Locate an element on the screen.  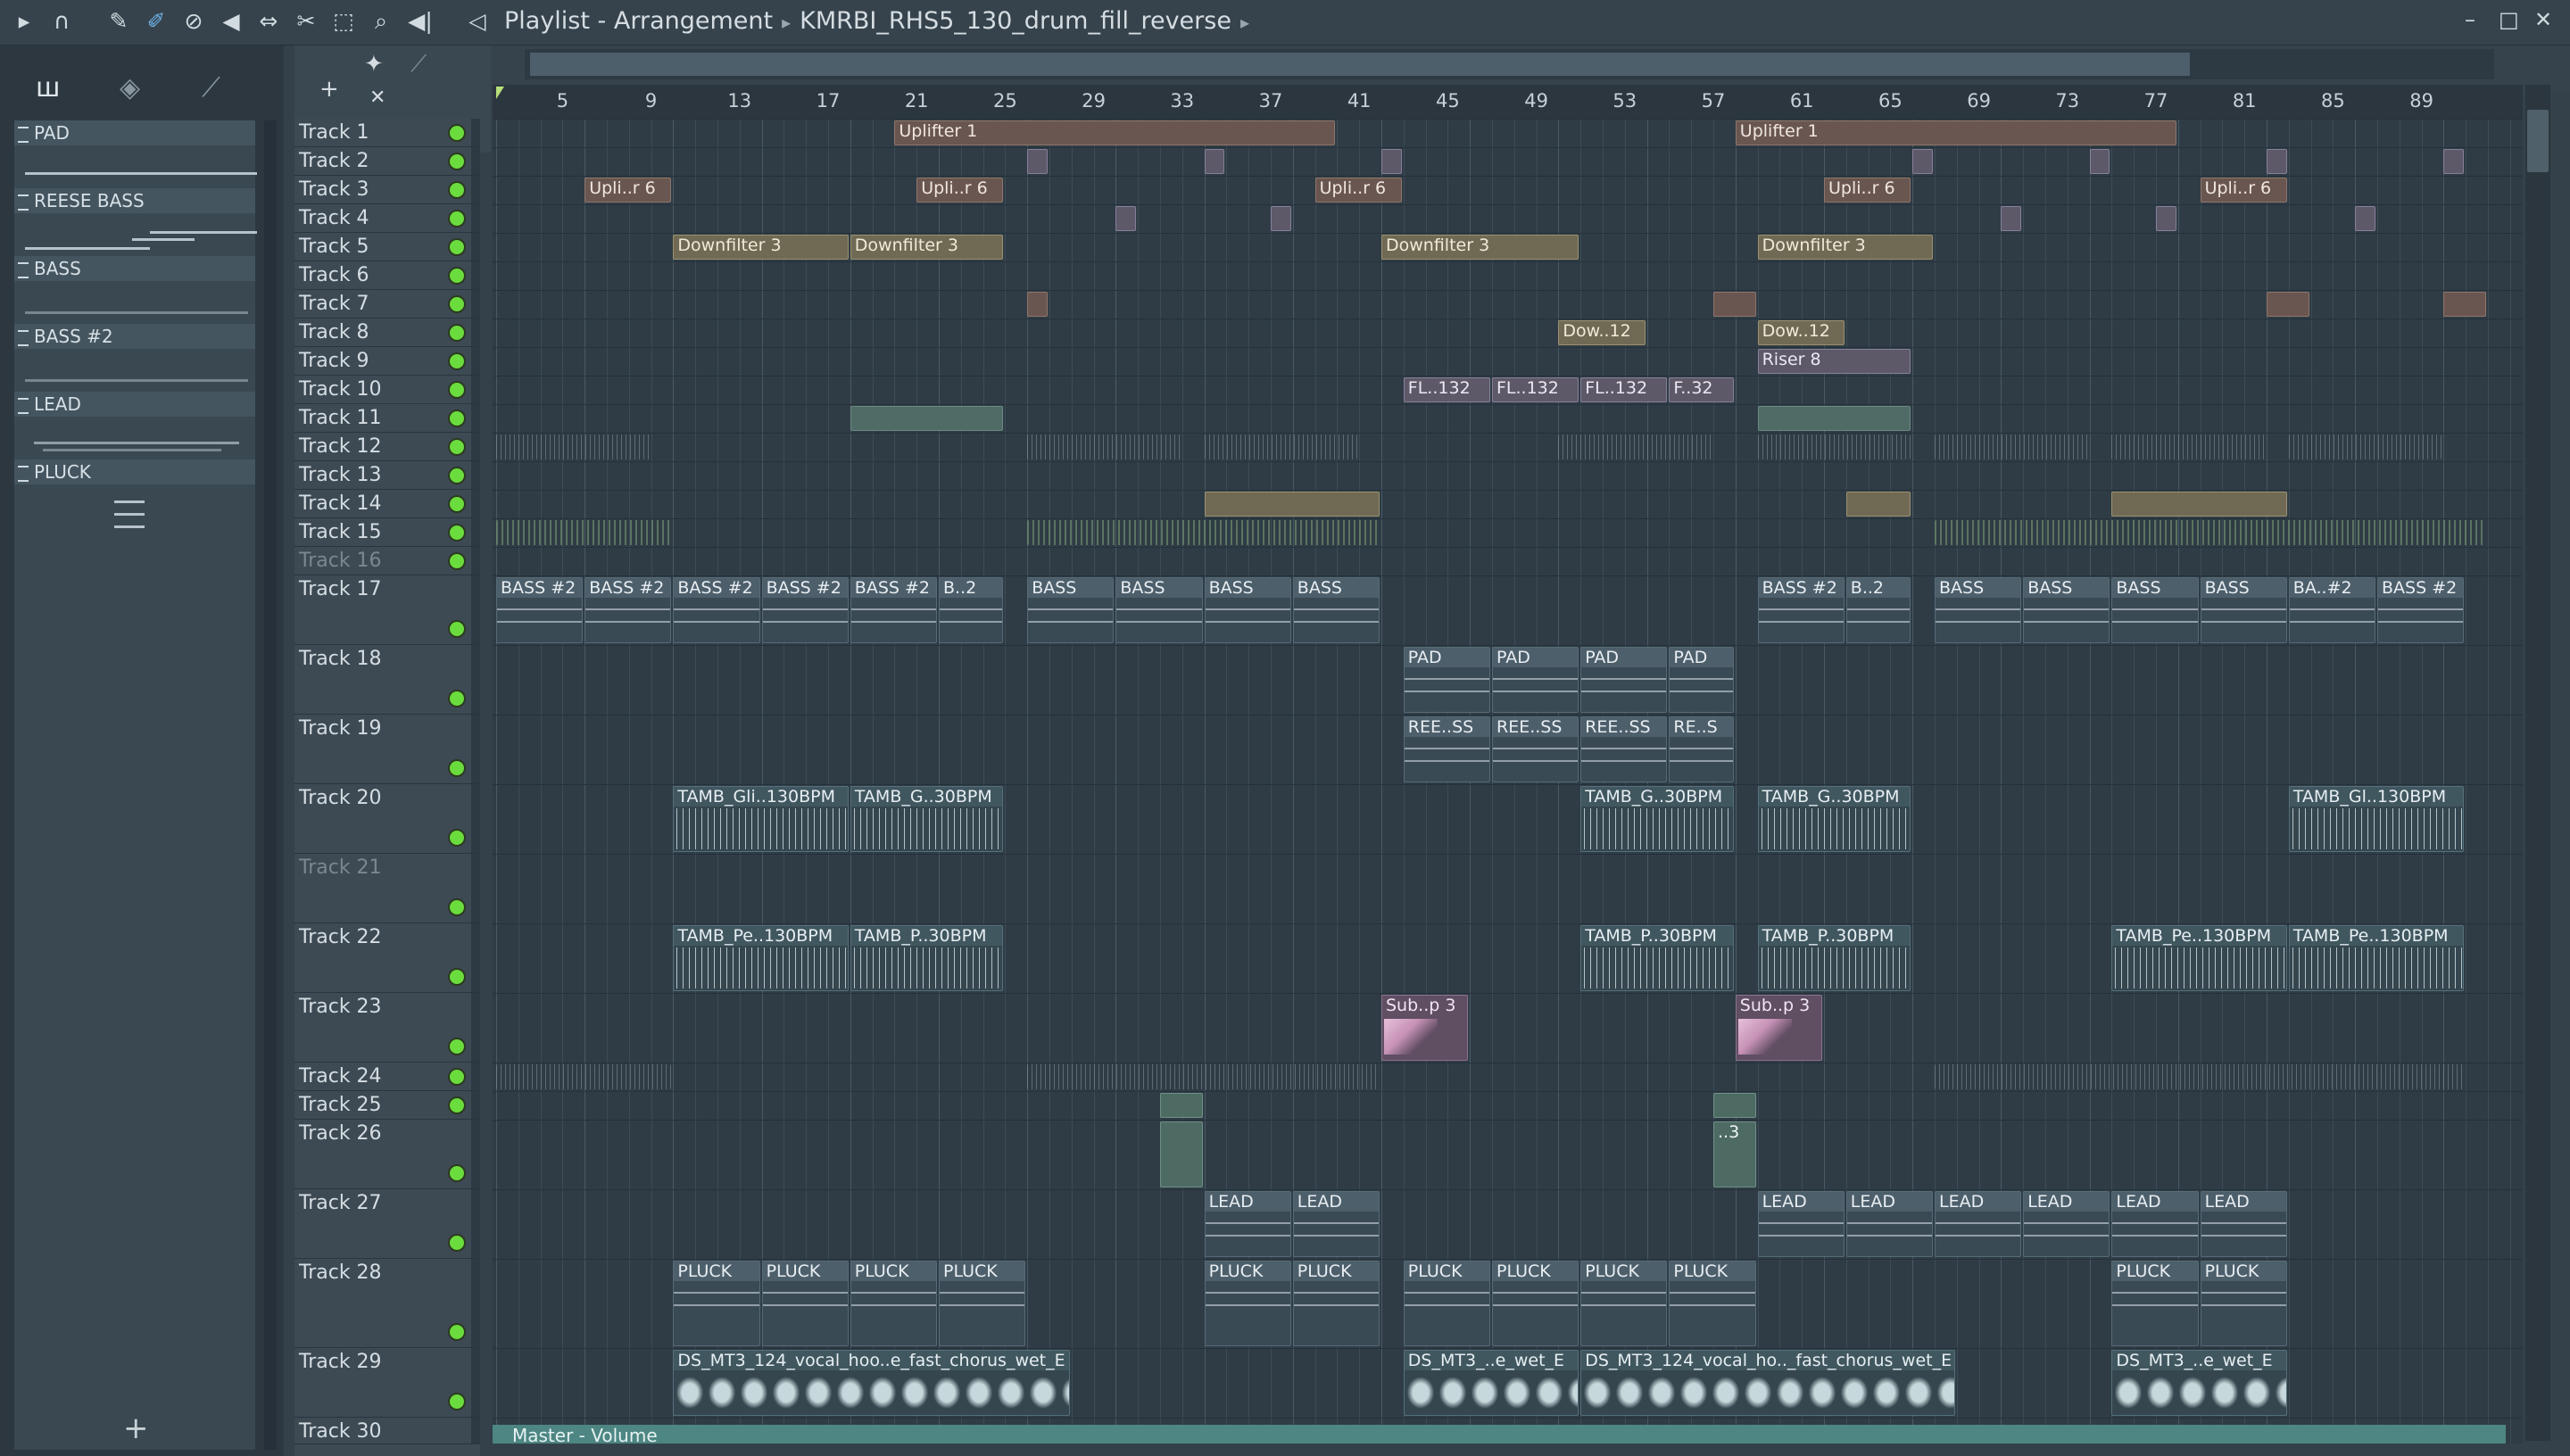
select-icon: ⬚ is located at coordinates (343, 21).